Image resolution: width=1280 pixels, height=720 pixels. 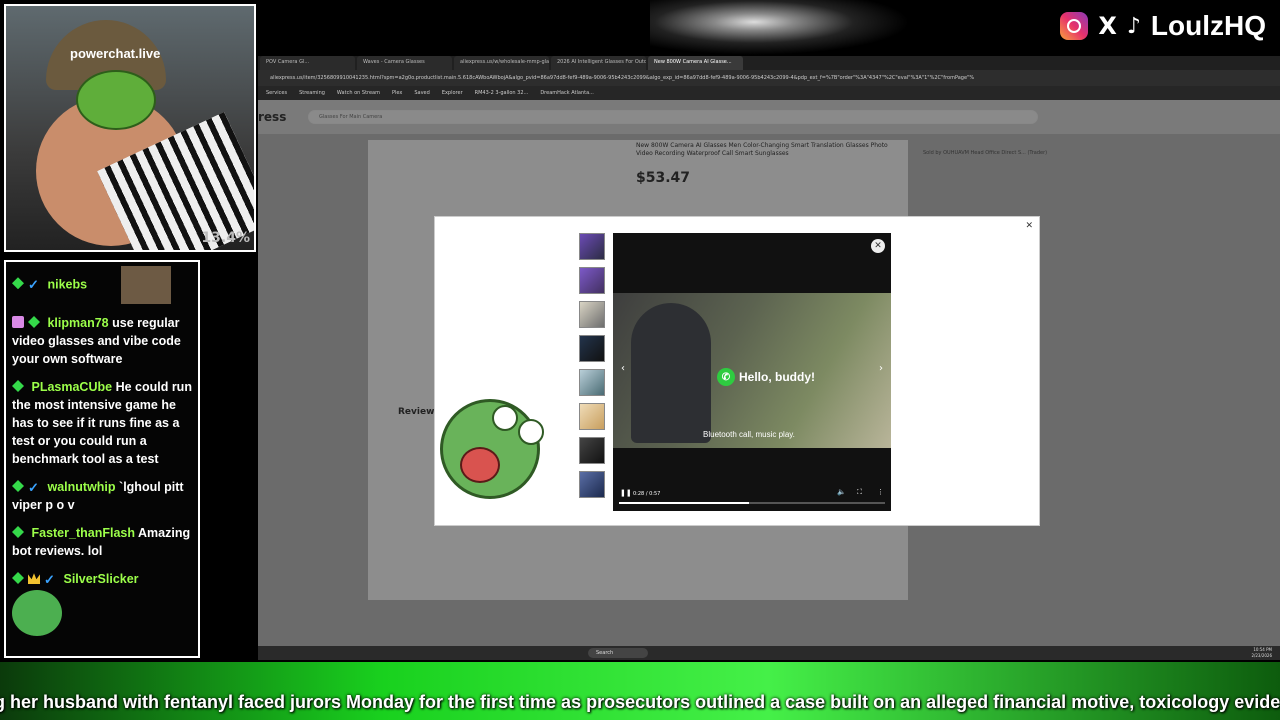 What do you see at coordinates (100, 579) in the screenshot?
I see `chat-username: SilverSlicker` at bounding box center [100, 579].